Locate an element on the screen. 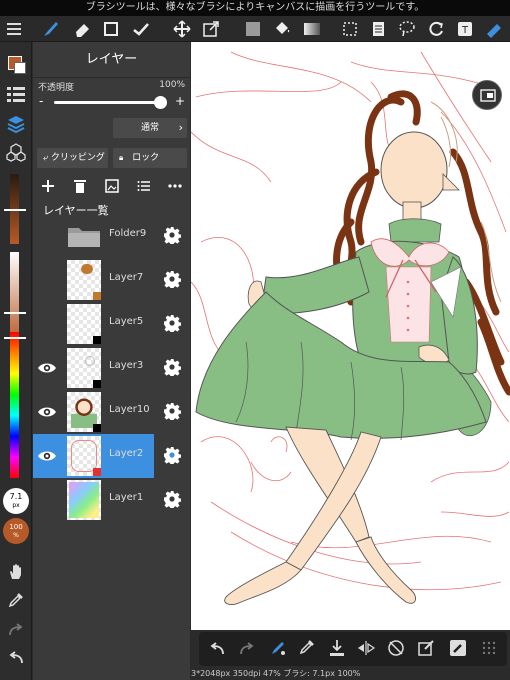 This screenshot has height=680, width=510. eraser-icon is located at coordinates (82, 29).